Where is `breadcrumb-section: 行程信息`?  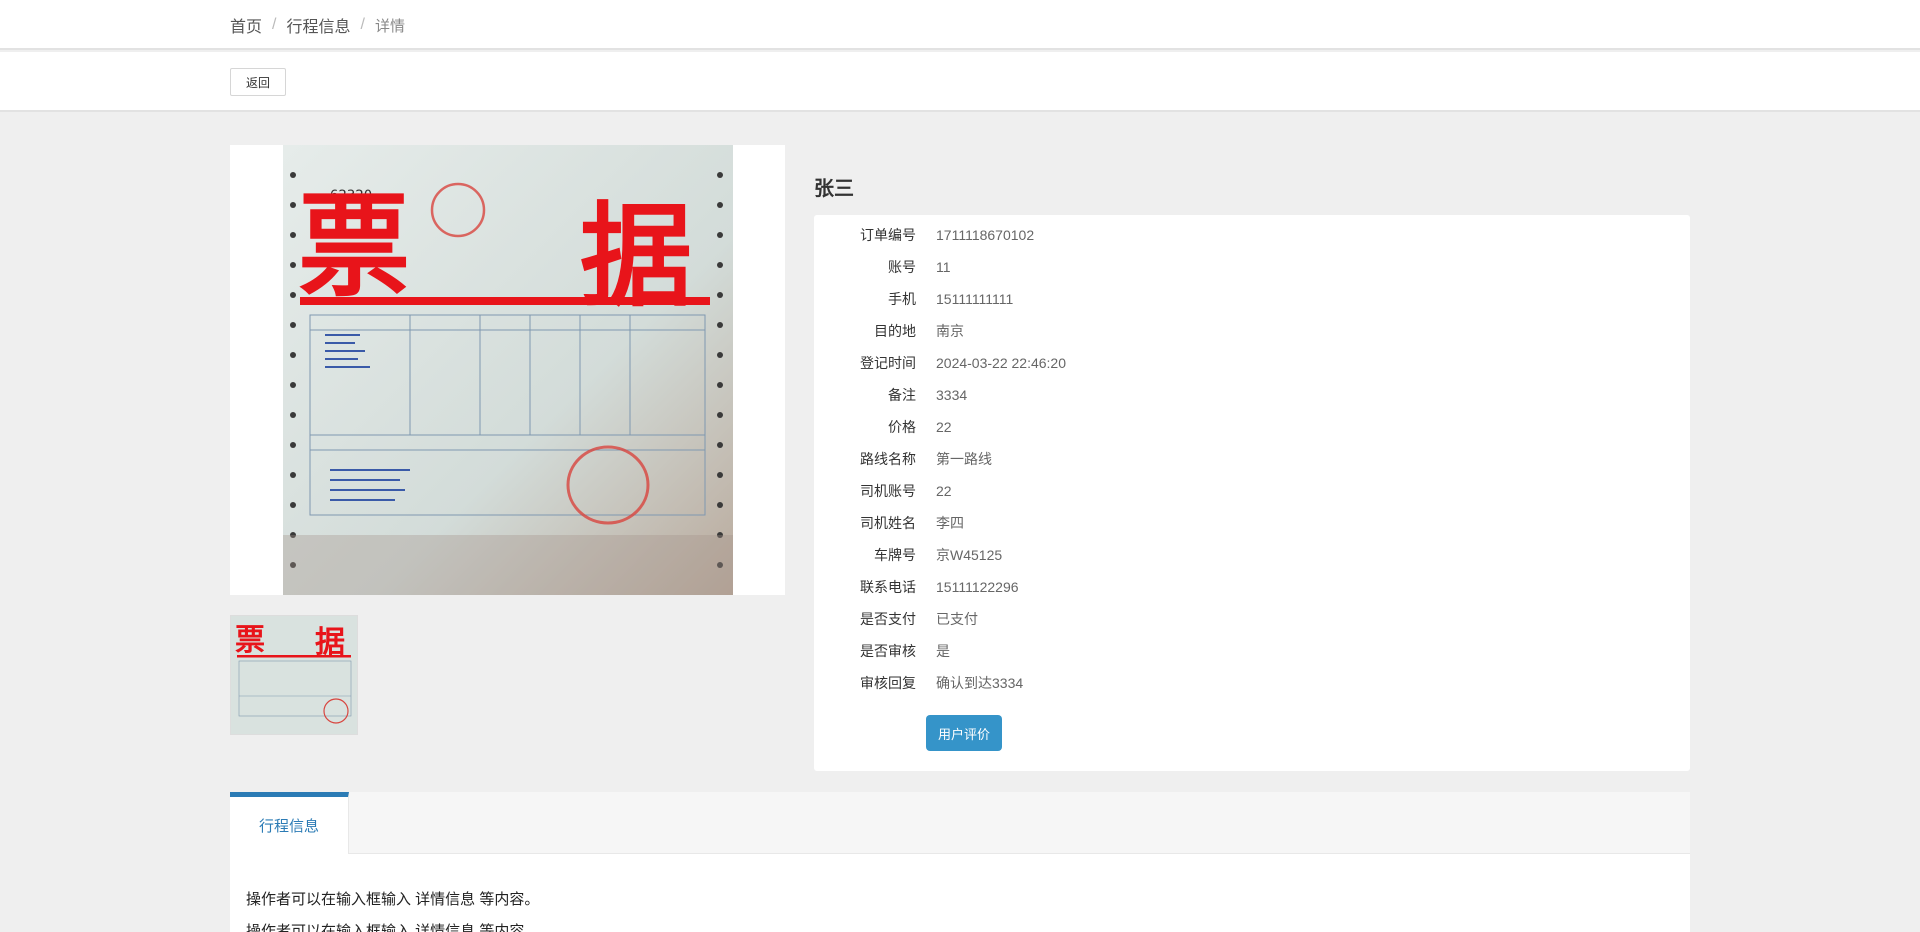
breadcrumb-section: 行程信息 is located at coordinates (318, 25).